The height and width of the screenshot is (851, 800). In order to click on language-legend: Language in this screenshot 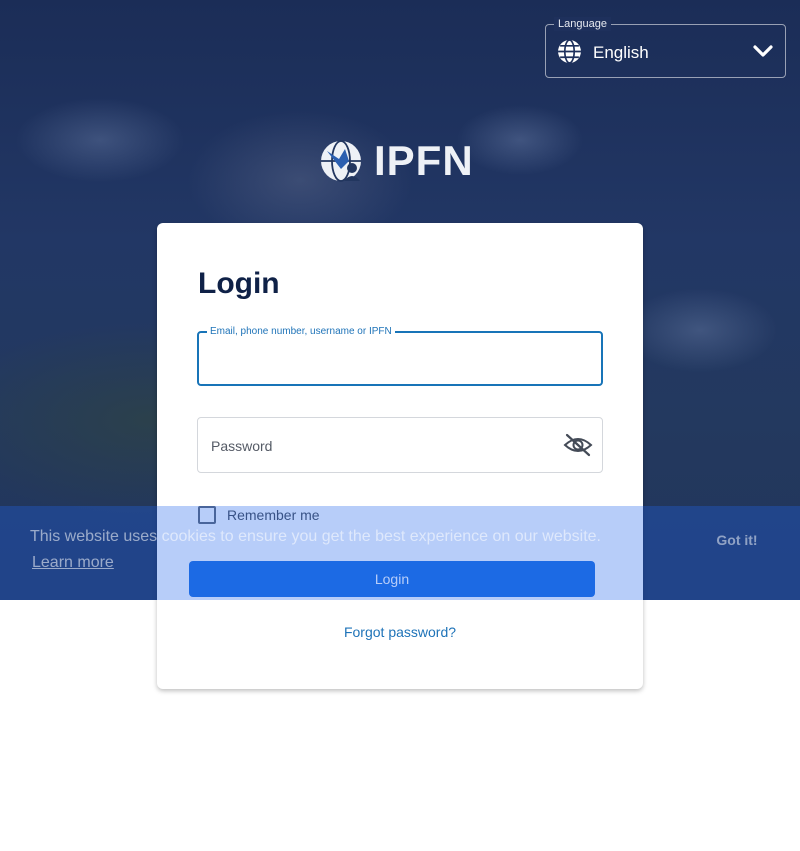, I will do `click(582, 24)`.